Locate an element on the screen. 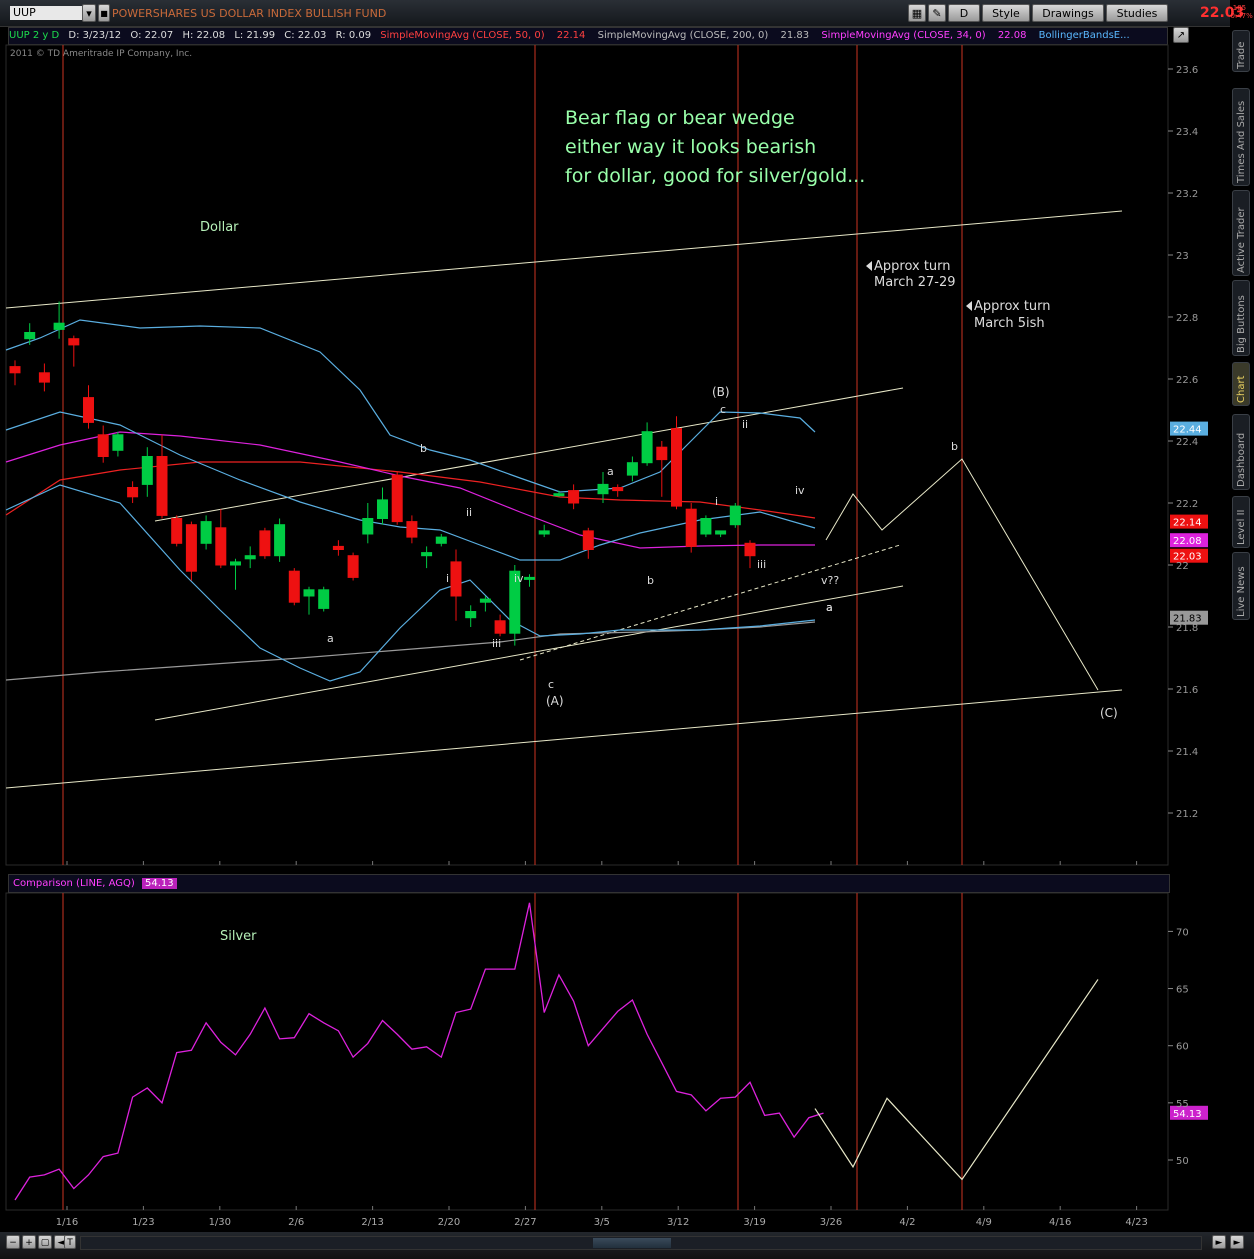 The height and width of the screenshot is (1259, 1254). chart-annotation: Approx turn is located at coordinates (1012, 306).